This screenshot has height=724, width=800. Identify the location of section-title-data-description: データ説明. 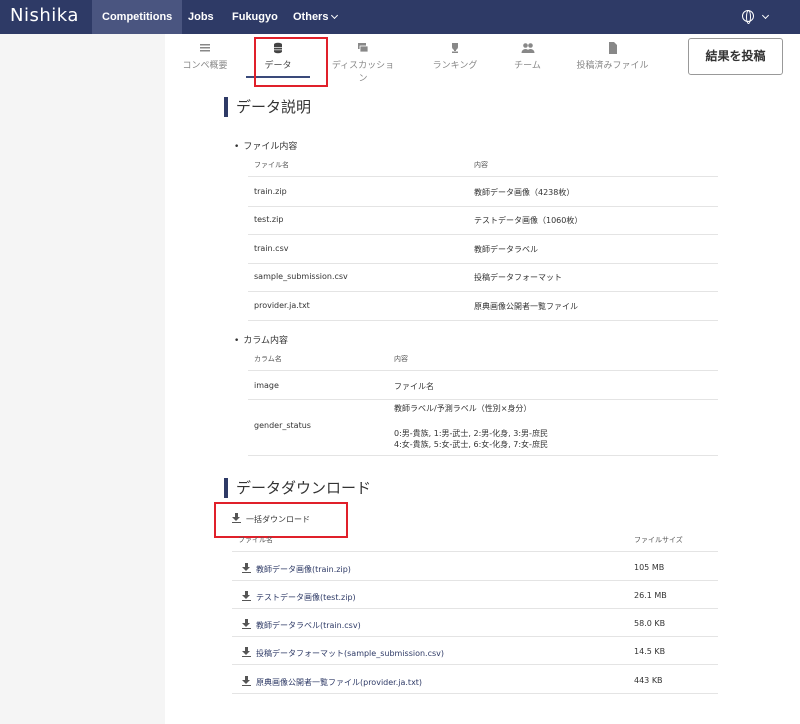
(267, 107).